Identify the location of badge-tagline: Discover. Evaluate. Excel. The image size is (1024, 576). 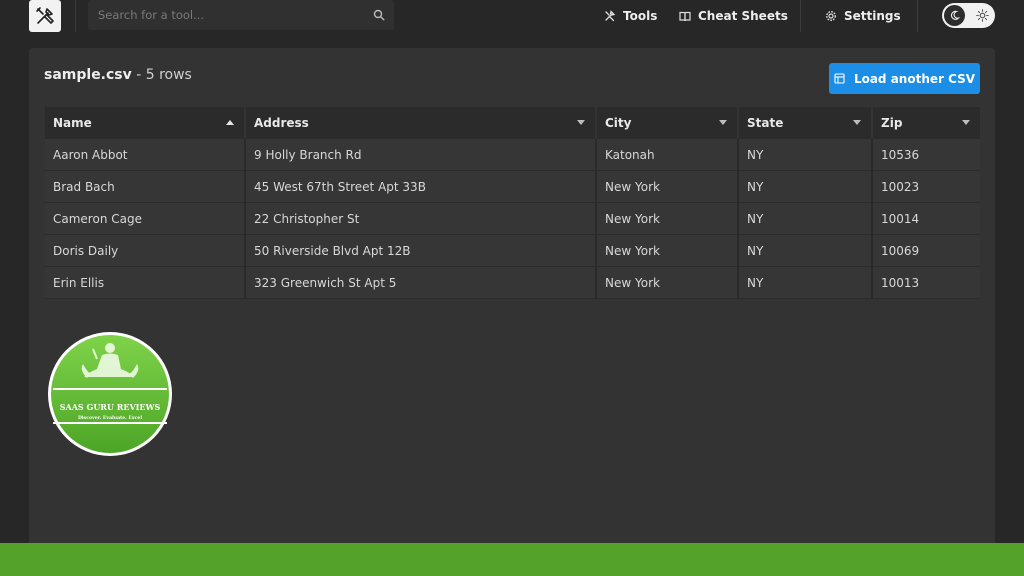
(110, 418).